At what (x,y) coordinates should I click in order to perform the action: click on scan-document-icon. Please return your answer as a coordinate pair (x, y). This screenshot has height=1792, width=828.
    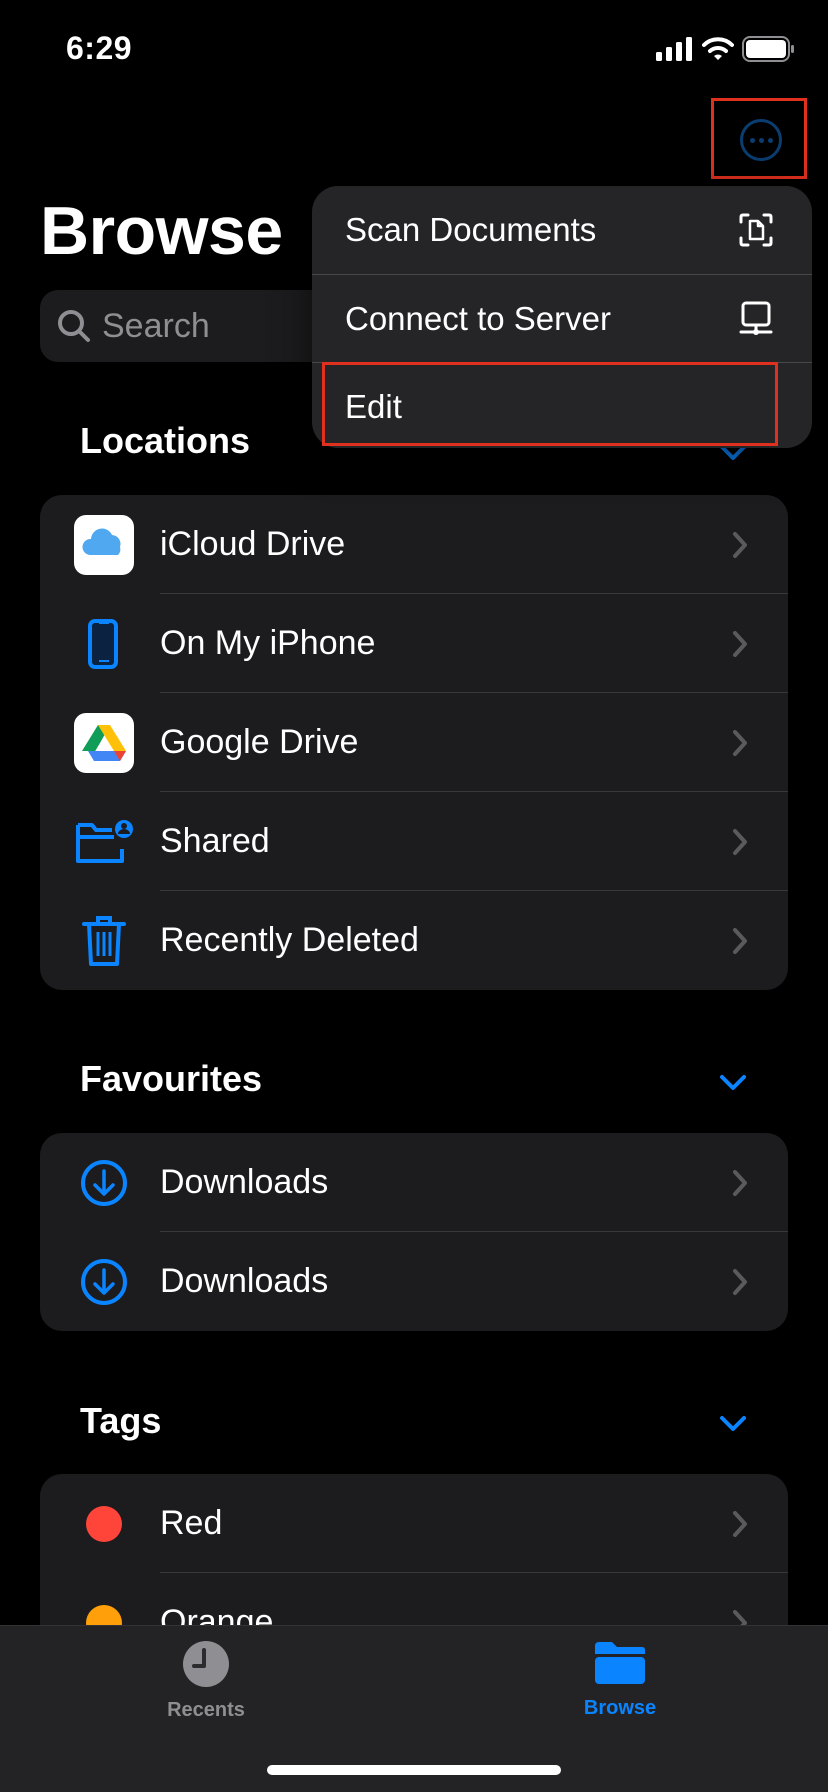
    Looking at the image, I should click on (756, 230).